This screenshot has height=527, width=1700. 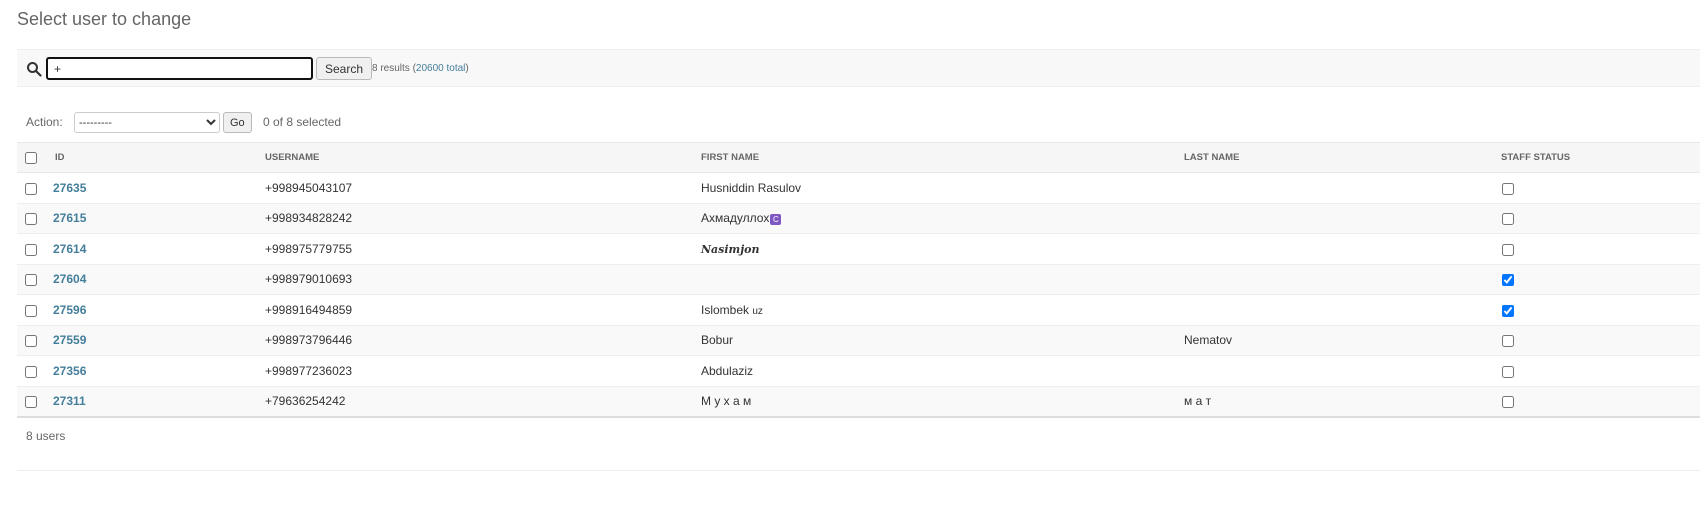 I want to click on first-name-cell: Abdulaziz, so click(x=942, y=371).